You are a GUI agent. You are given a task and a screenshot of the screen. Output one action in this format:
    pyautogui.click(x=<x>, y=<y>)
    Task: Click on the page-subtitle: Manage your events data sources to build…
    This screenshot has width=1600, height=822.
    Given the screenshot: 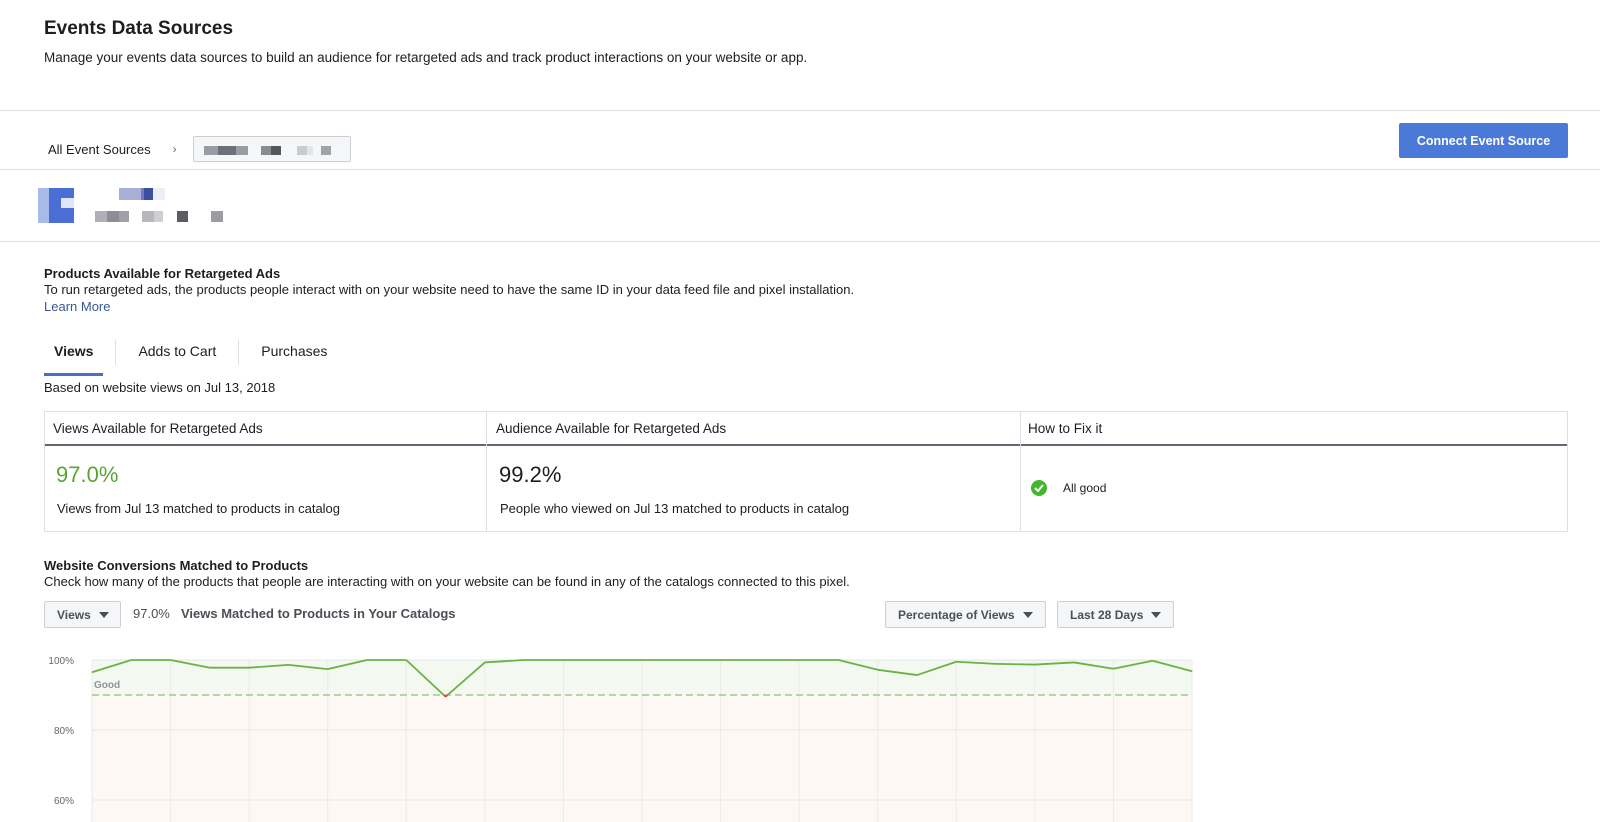 What is the action you would take?
    pyautogui.click(x=426, y=57)
    